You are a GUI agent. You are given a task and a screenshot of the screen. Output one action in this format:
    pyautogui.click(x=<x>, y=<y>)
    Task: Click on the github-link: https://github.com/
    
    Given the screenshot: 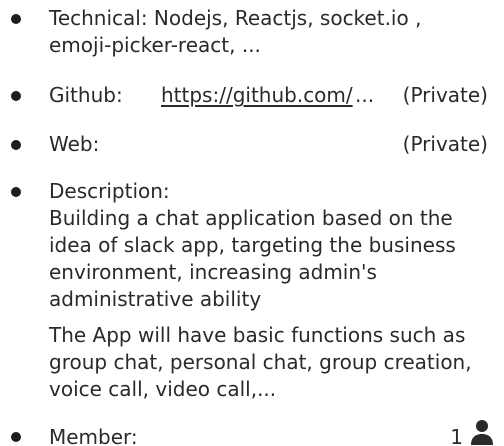 What is the action you would take?
    pyautogui.click(x=257, y=95)
    